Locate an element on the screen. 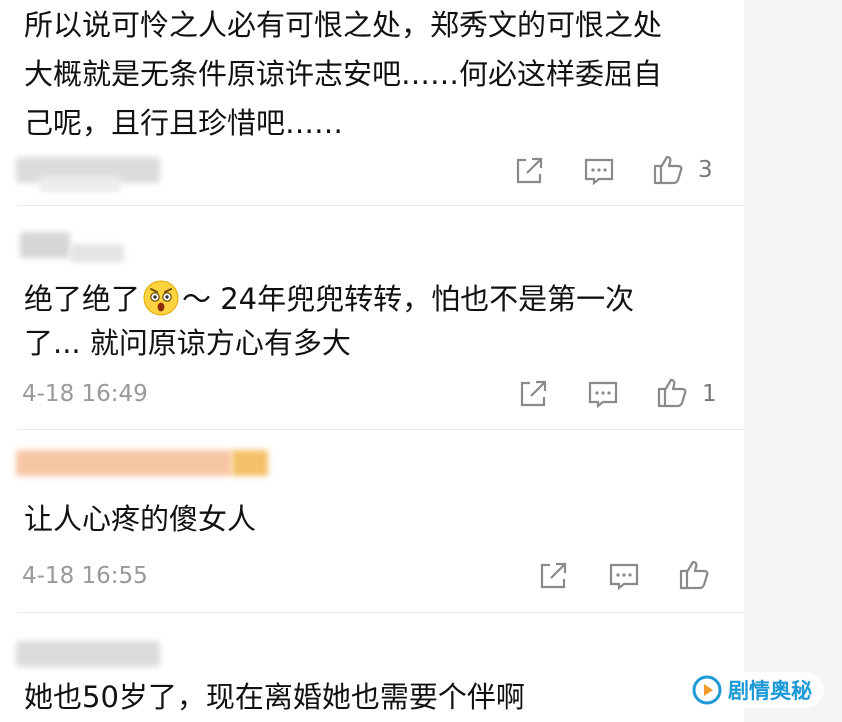 The height and width of the screenshot is (722, 842). comment-text-line: 了... 就问原谅方心有多大 is located at coordinates (187, 343).